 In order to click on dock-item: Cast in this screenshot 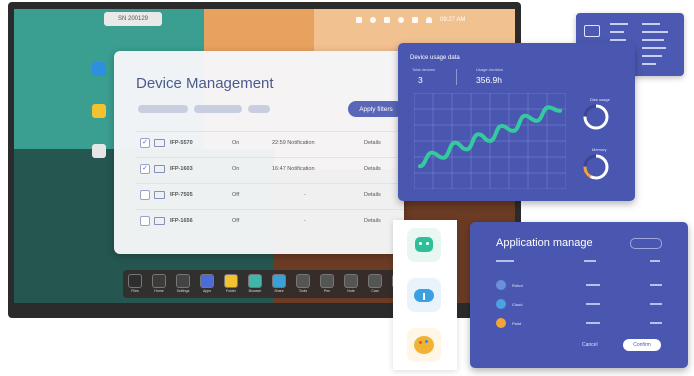, I will do `click(375, 283)`.